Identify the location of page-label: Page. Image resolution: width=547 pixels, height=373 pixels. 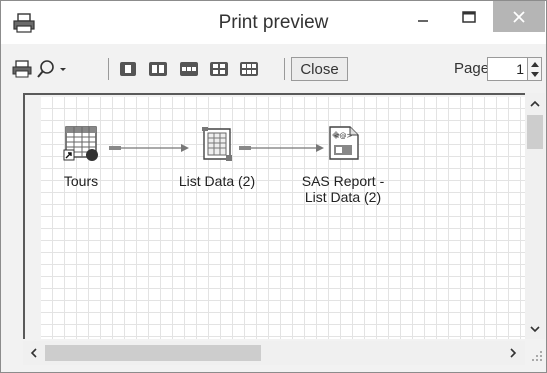
(472, 68).